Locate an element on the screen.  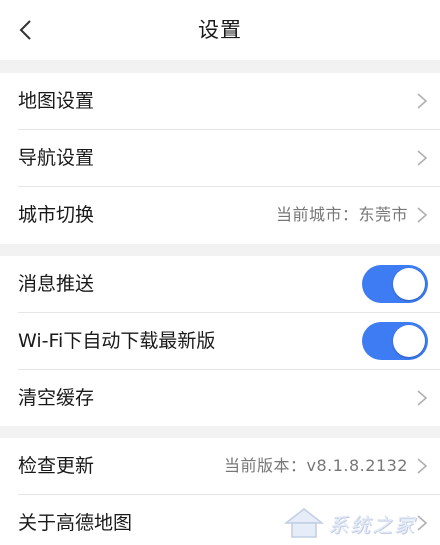
navigation-settings-label: 导航设置 is located at coordinates (56, 158).